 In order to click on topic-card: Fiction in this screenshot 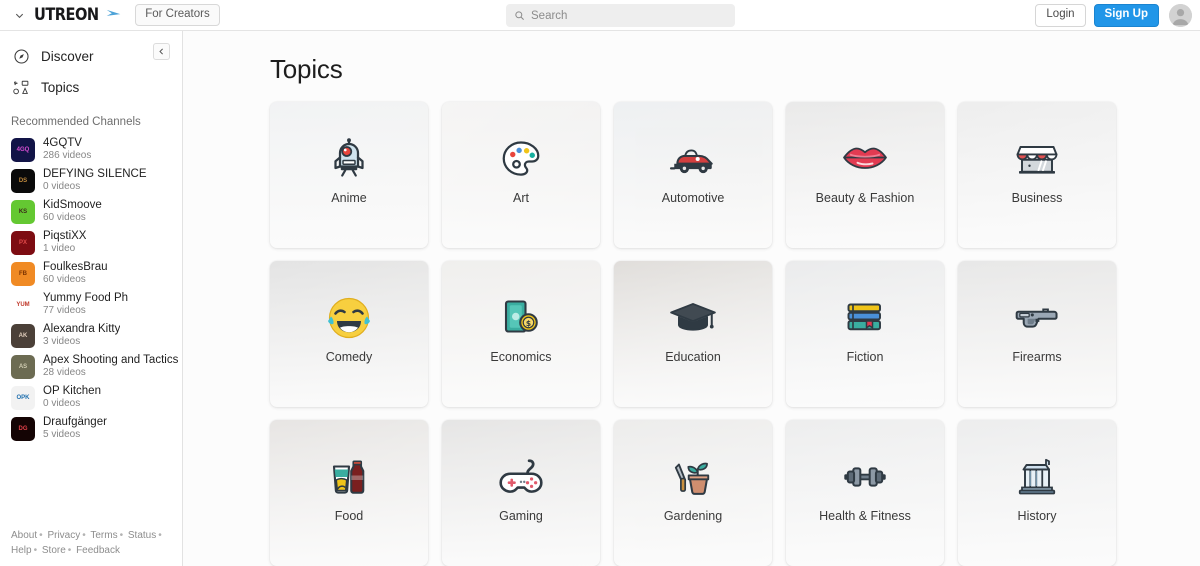, I will do `click(865, 334)`.